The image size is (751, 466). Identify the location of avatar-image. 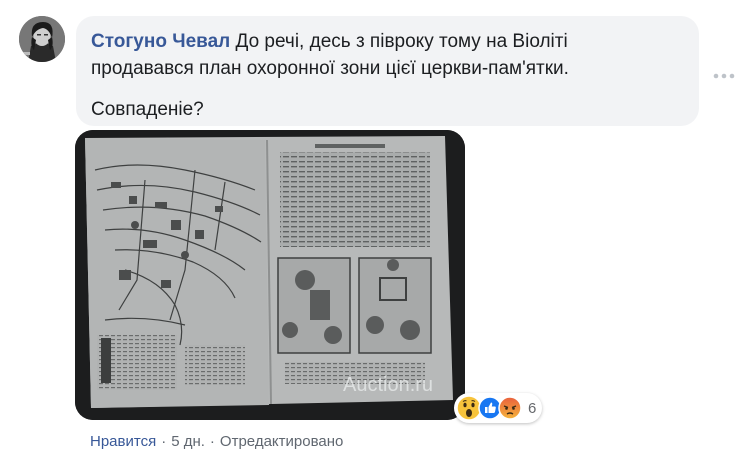
(42, 39).